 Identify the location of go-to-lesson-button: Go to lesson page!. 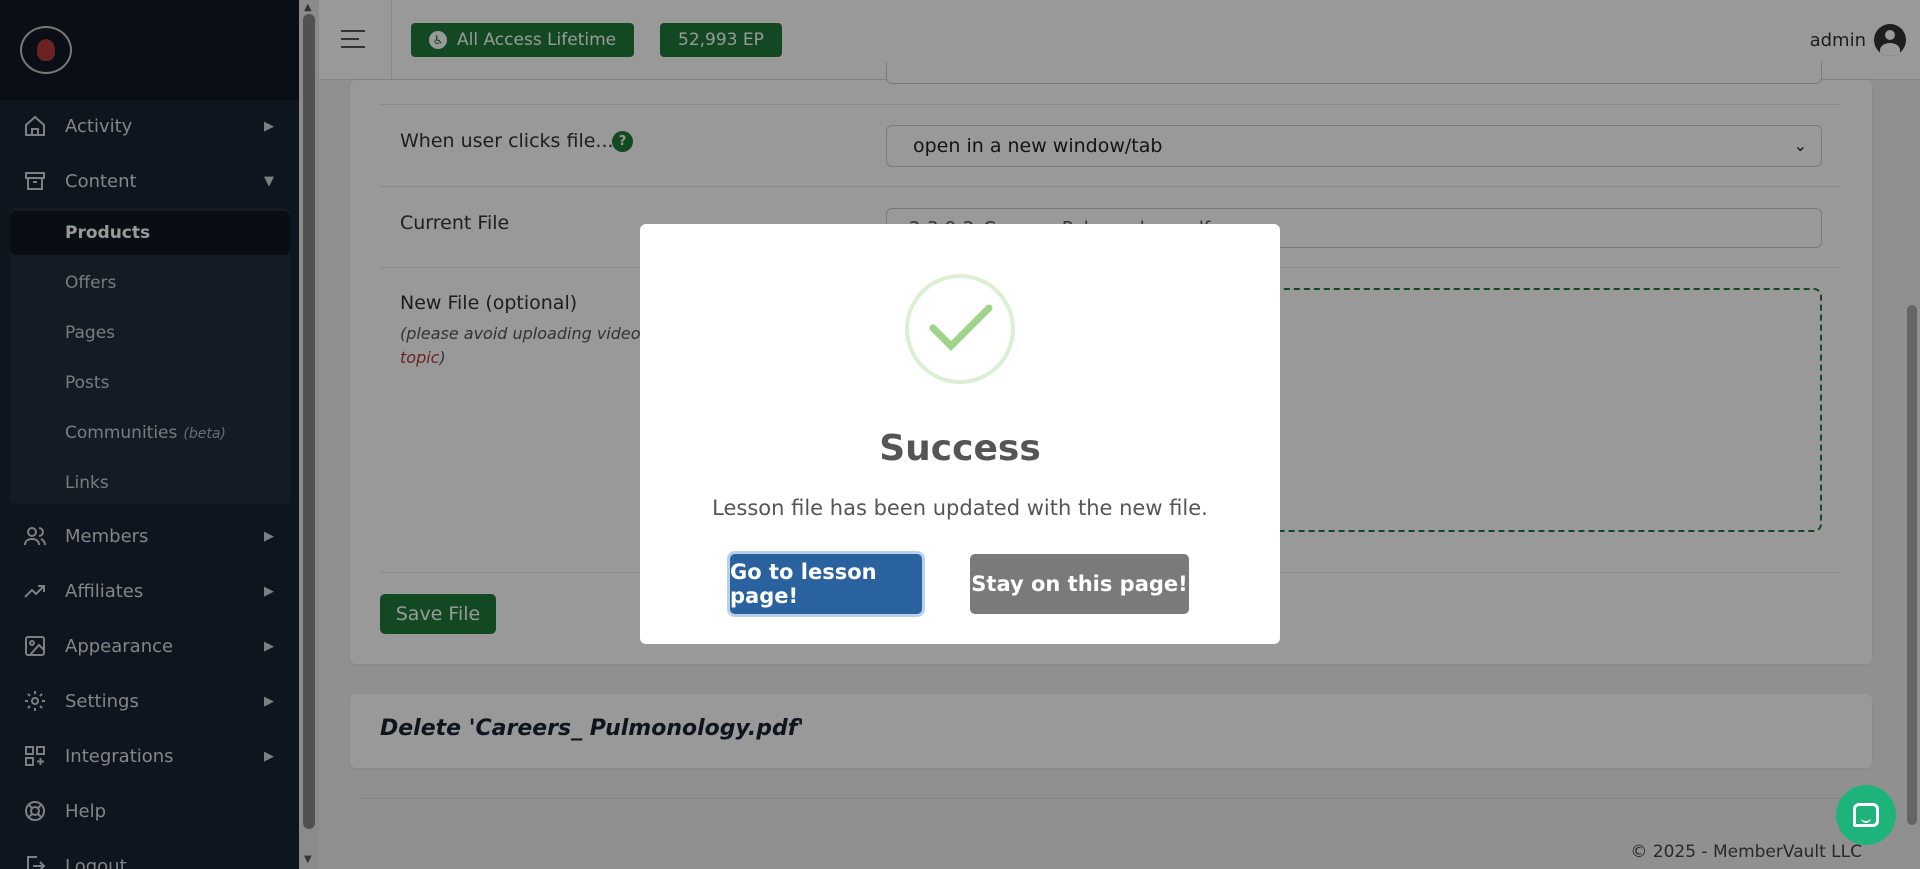
(826, 584).